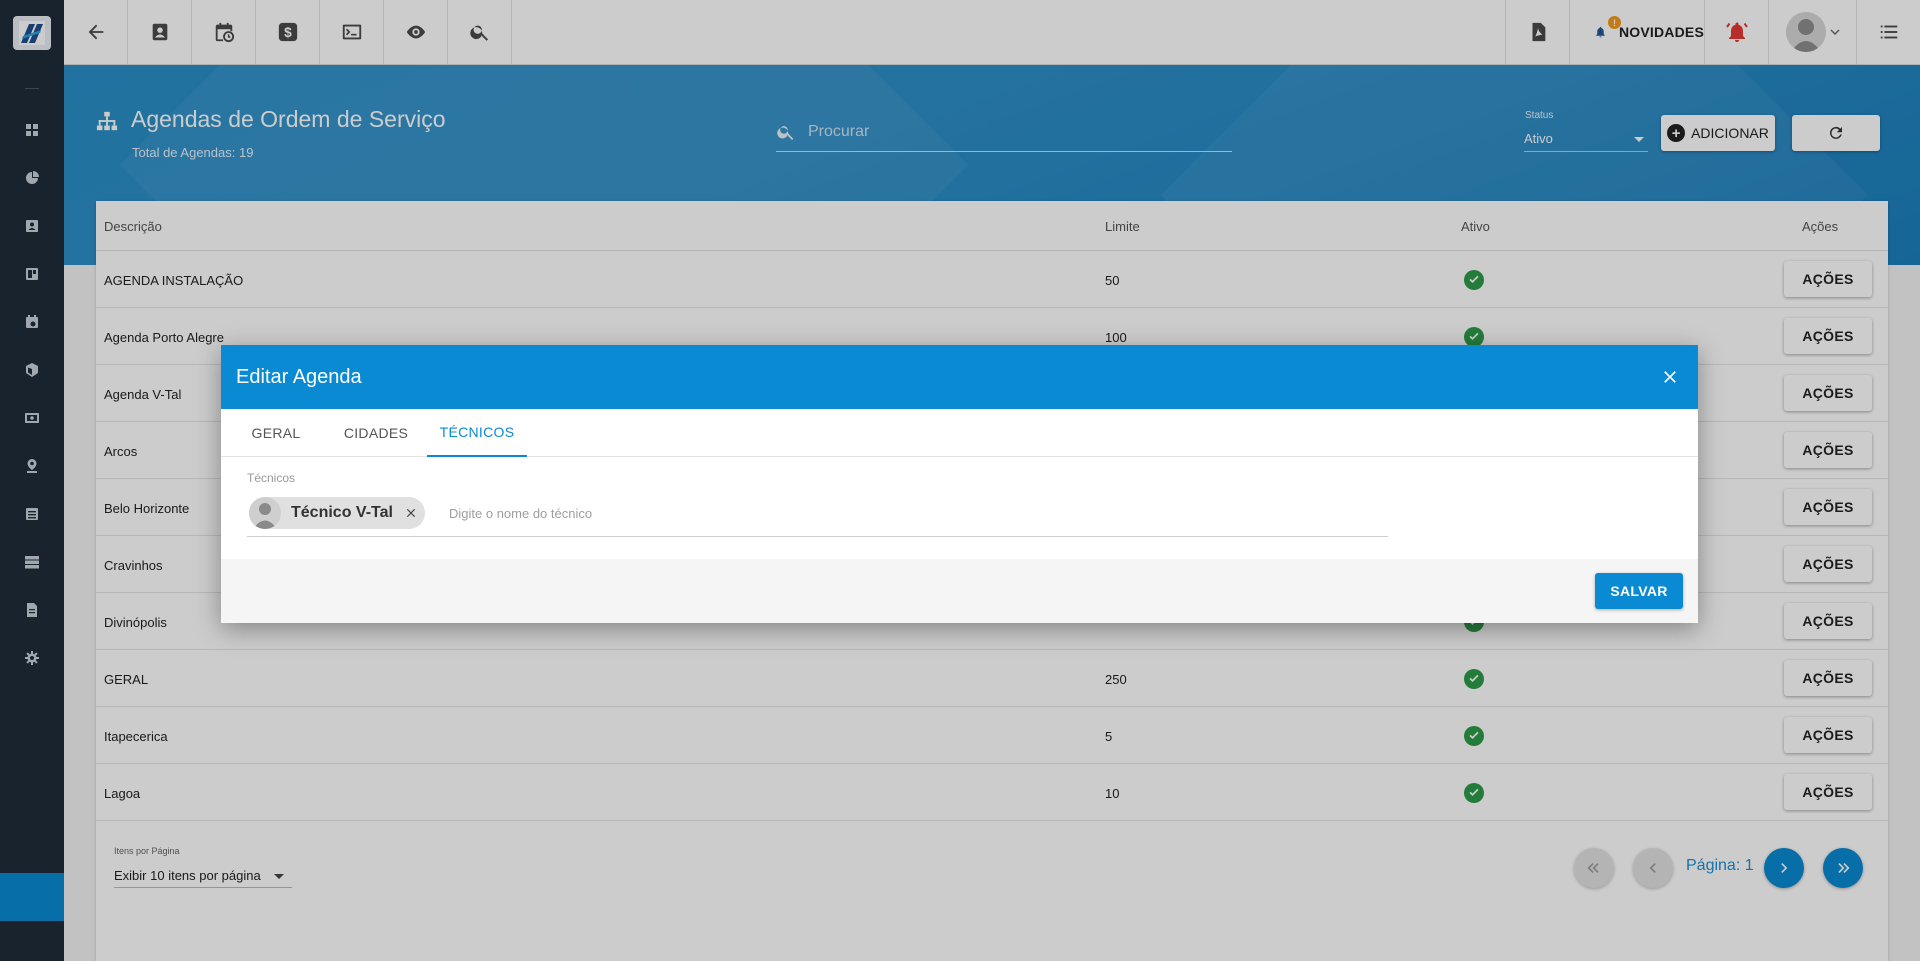 This screenshot has height=961, width=1920. Describe the element at coordinates (342, 512) in the screenshot. I see `technician-chip-label: Técnico V-Tal` at that location.